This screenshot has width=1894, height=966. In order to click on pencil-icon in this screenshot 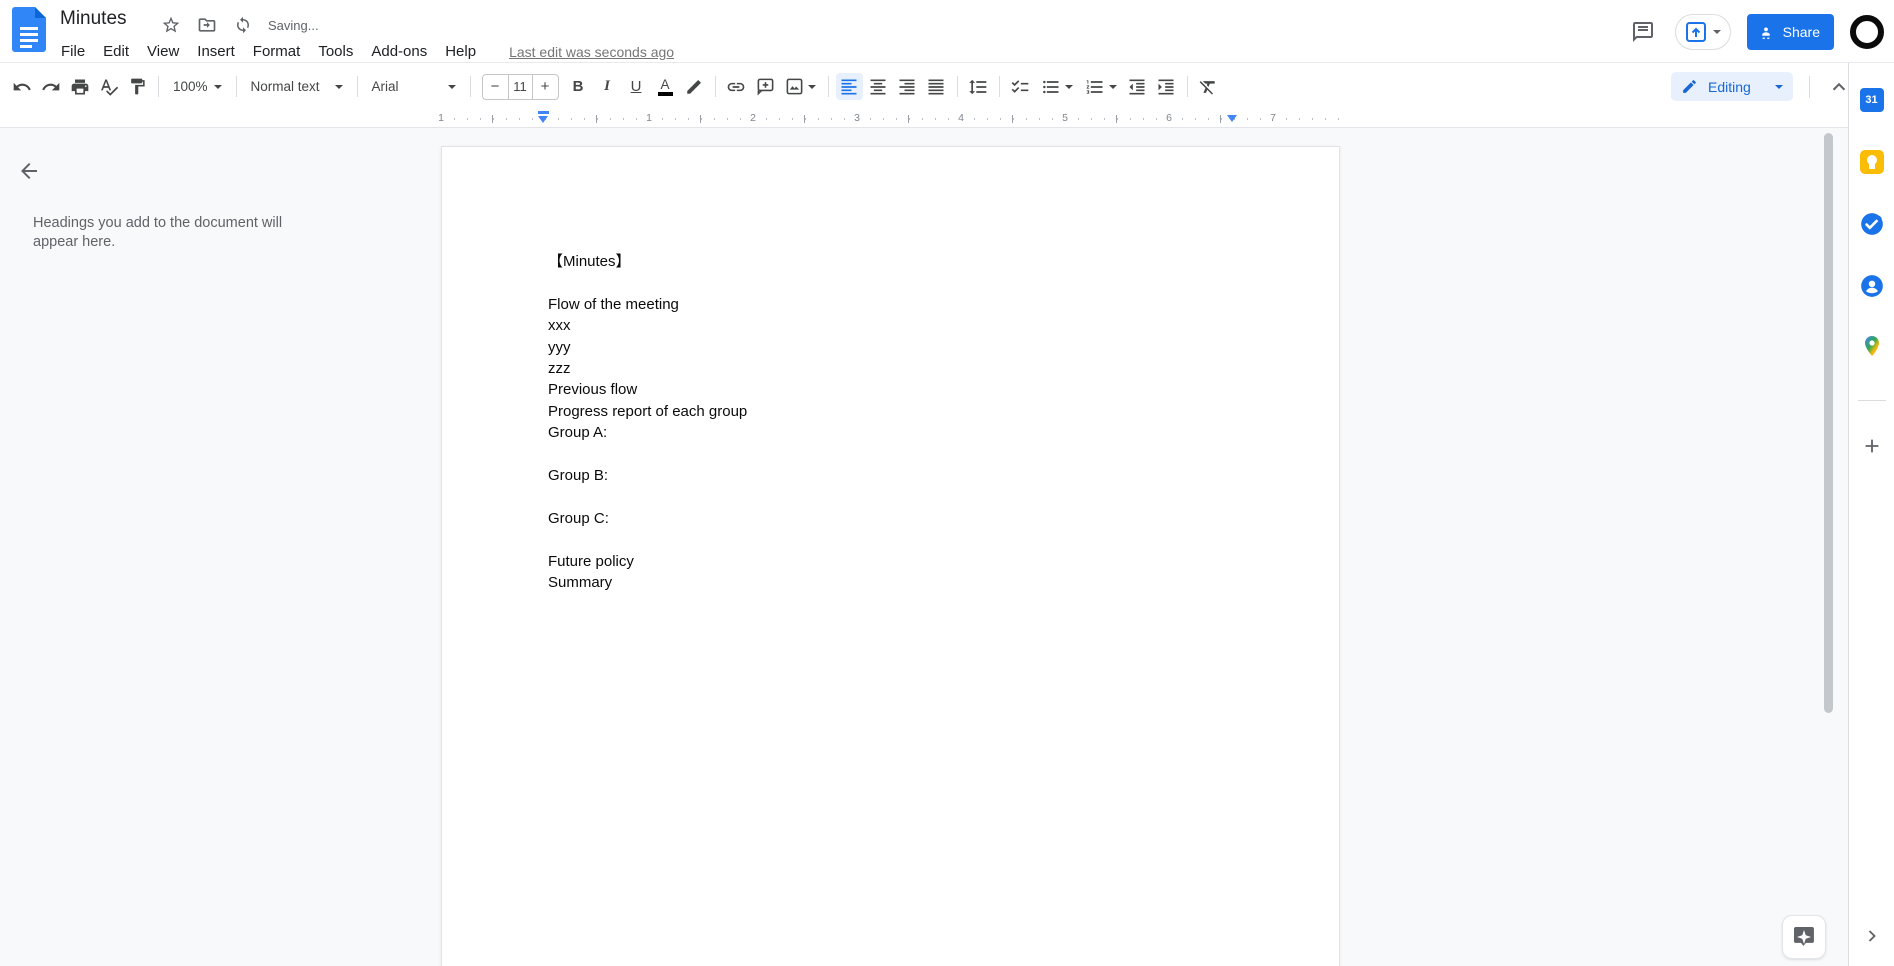, I will do `click(1689, 86)`.